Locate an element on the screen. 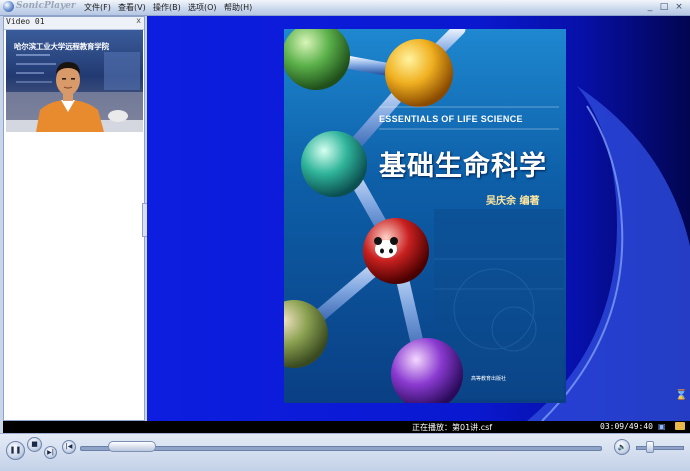 The height and width of the screenshot is (471, 690). next-button: ▶| is located at coordinates (50, 452).